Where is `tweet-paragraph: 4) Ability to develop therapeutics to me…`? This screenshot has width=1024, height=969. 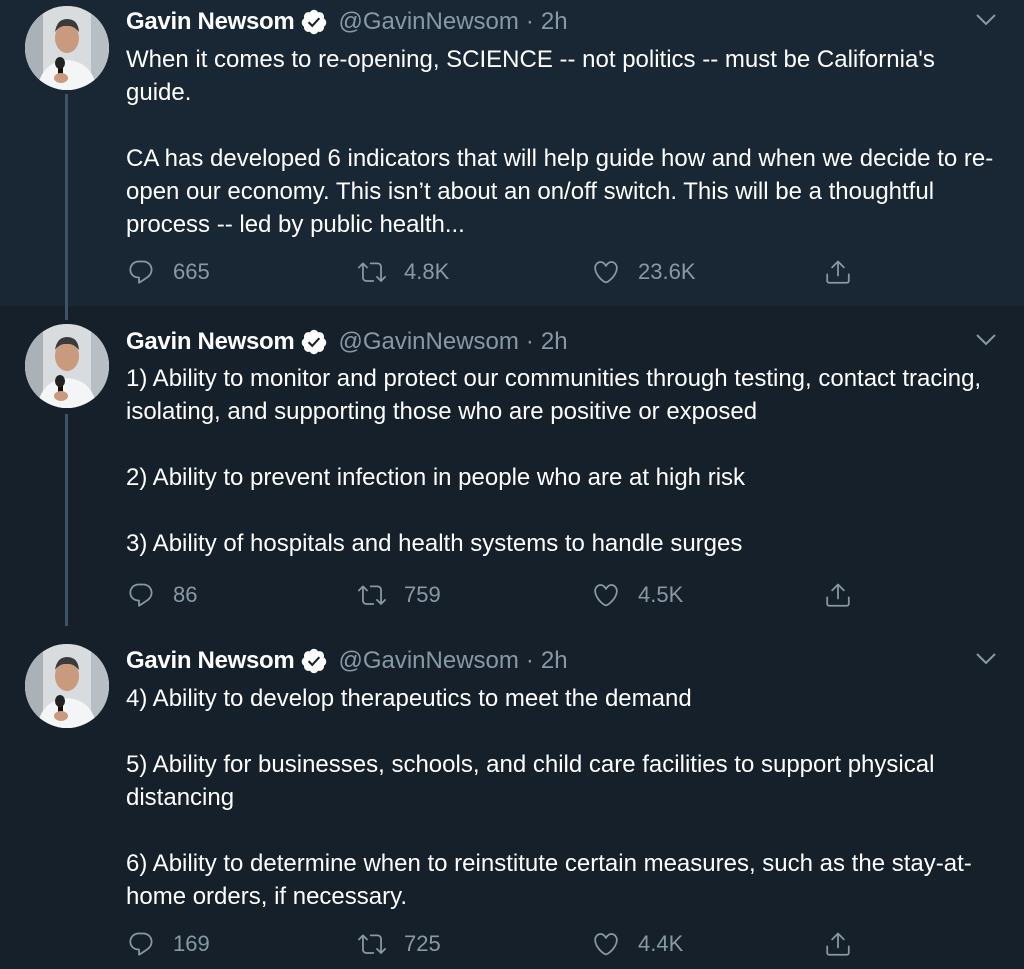
tweet-paragraph: 4) Ability to develop therapeutics to me… is located at coordinates (409, 698).